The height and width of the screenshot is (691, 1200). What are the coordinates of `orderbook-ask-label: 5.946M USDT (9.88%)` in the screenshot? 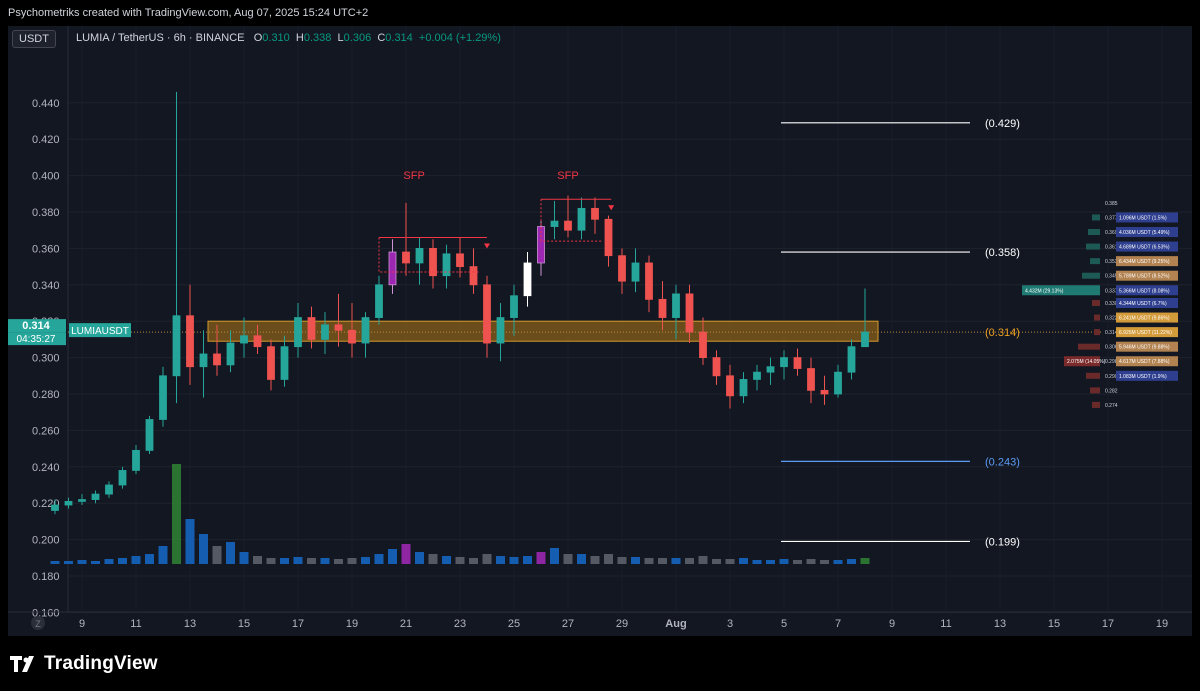 It's located at (1144, 348).